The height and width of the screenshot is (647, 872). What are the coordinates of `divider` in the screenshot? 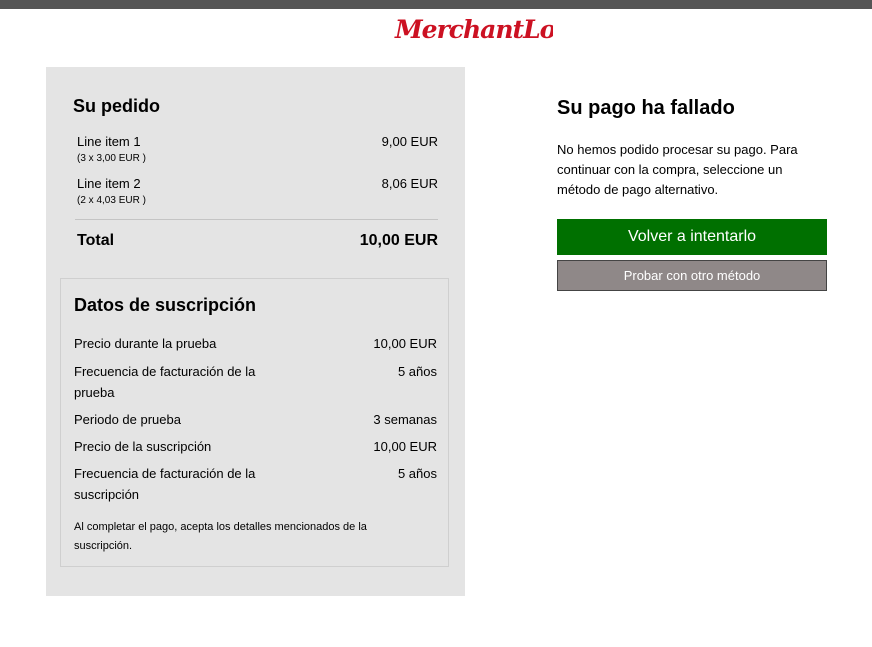 It's located at (256, 219).